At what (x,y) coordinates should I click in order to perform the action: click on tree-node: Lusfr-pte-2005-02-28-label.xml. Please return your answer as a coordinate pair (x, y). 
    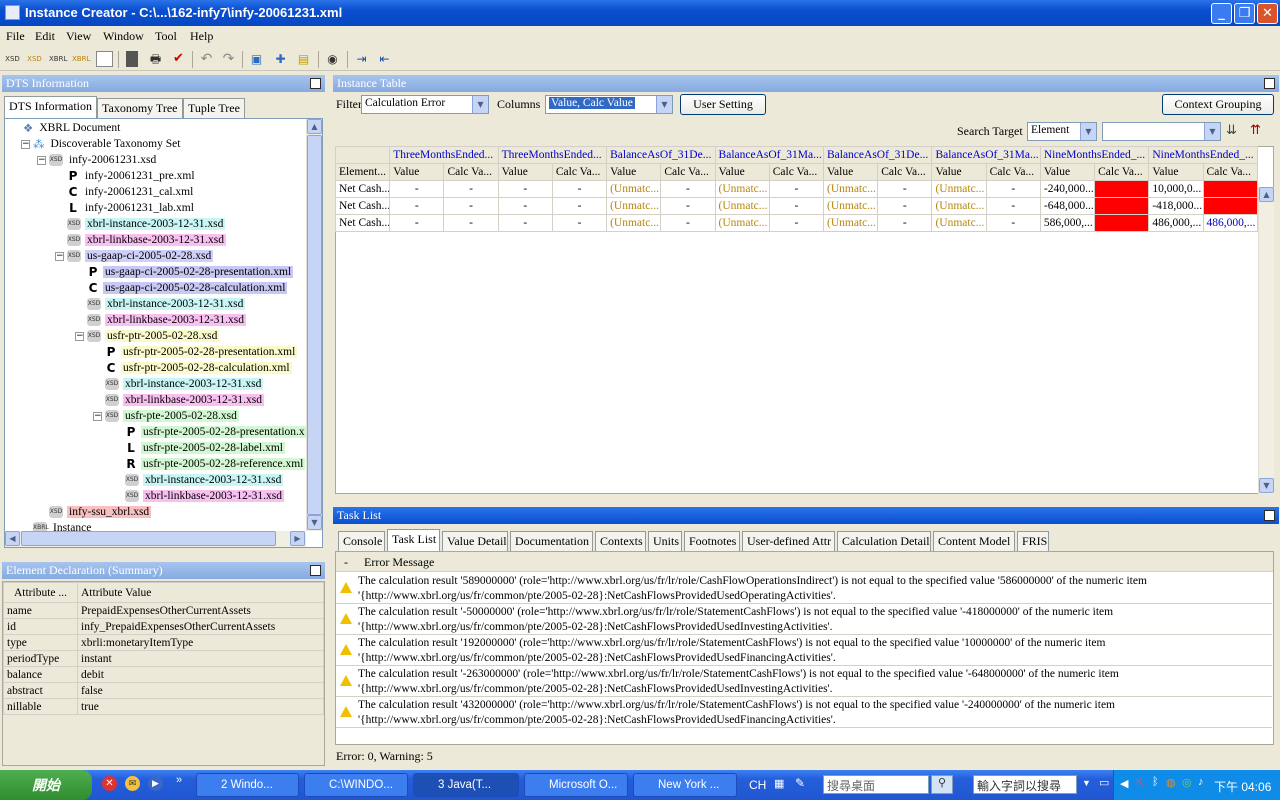
    Looking at the image, I should click on (205, 449).